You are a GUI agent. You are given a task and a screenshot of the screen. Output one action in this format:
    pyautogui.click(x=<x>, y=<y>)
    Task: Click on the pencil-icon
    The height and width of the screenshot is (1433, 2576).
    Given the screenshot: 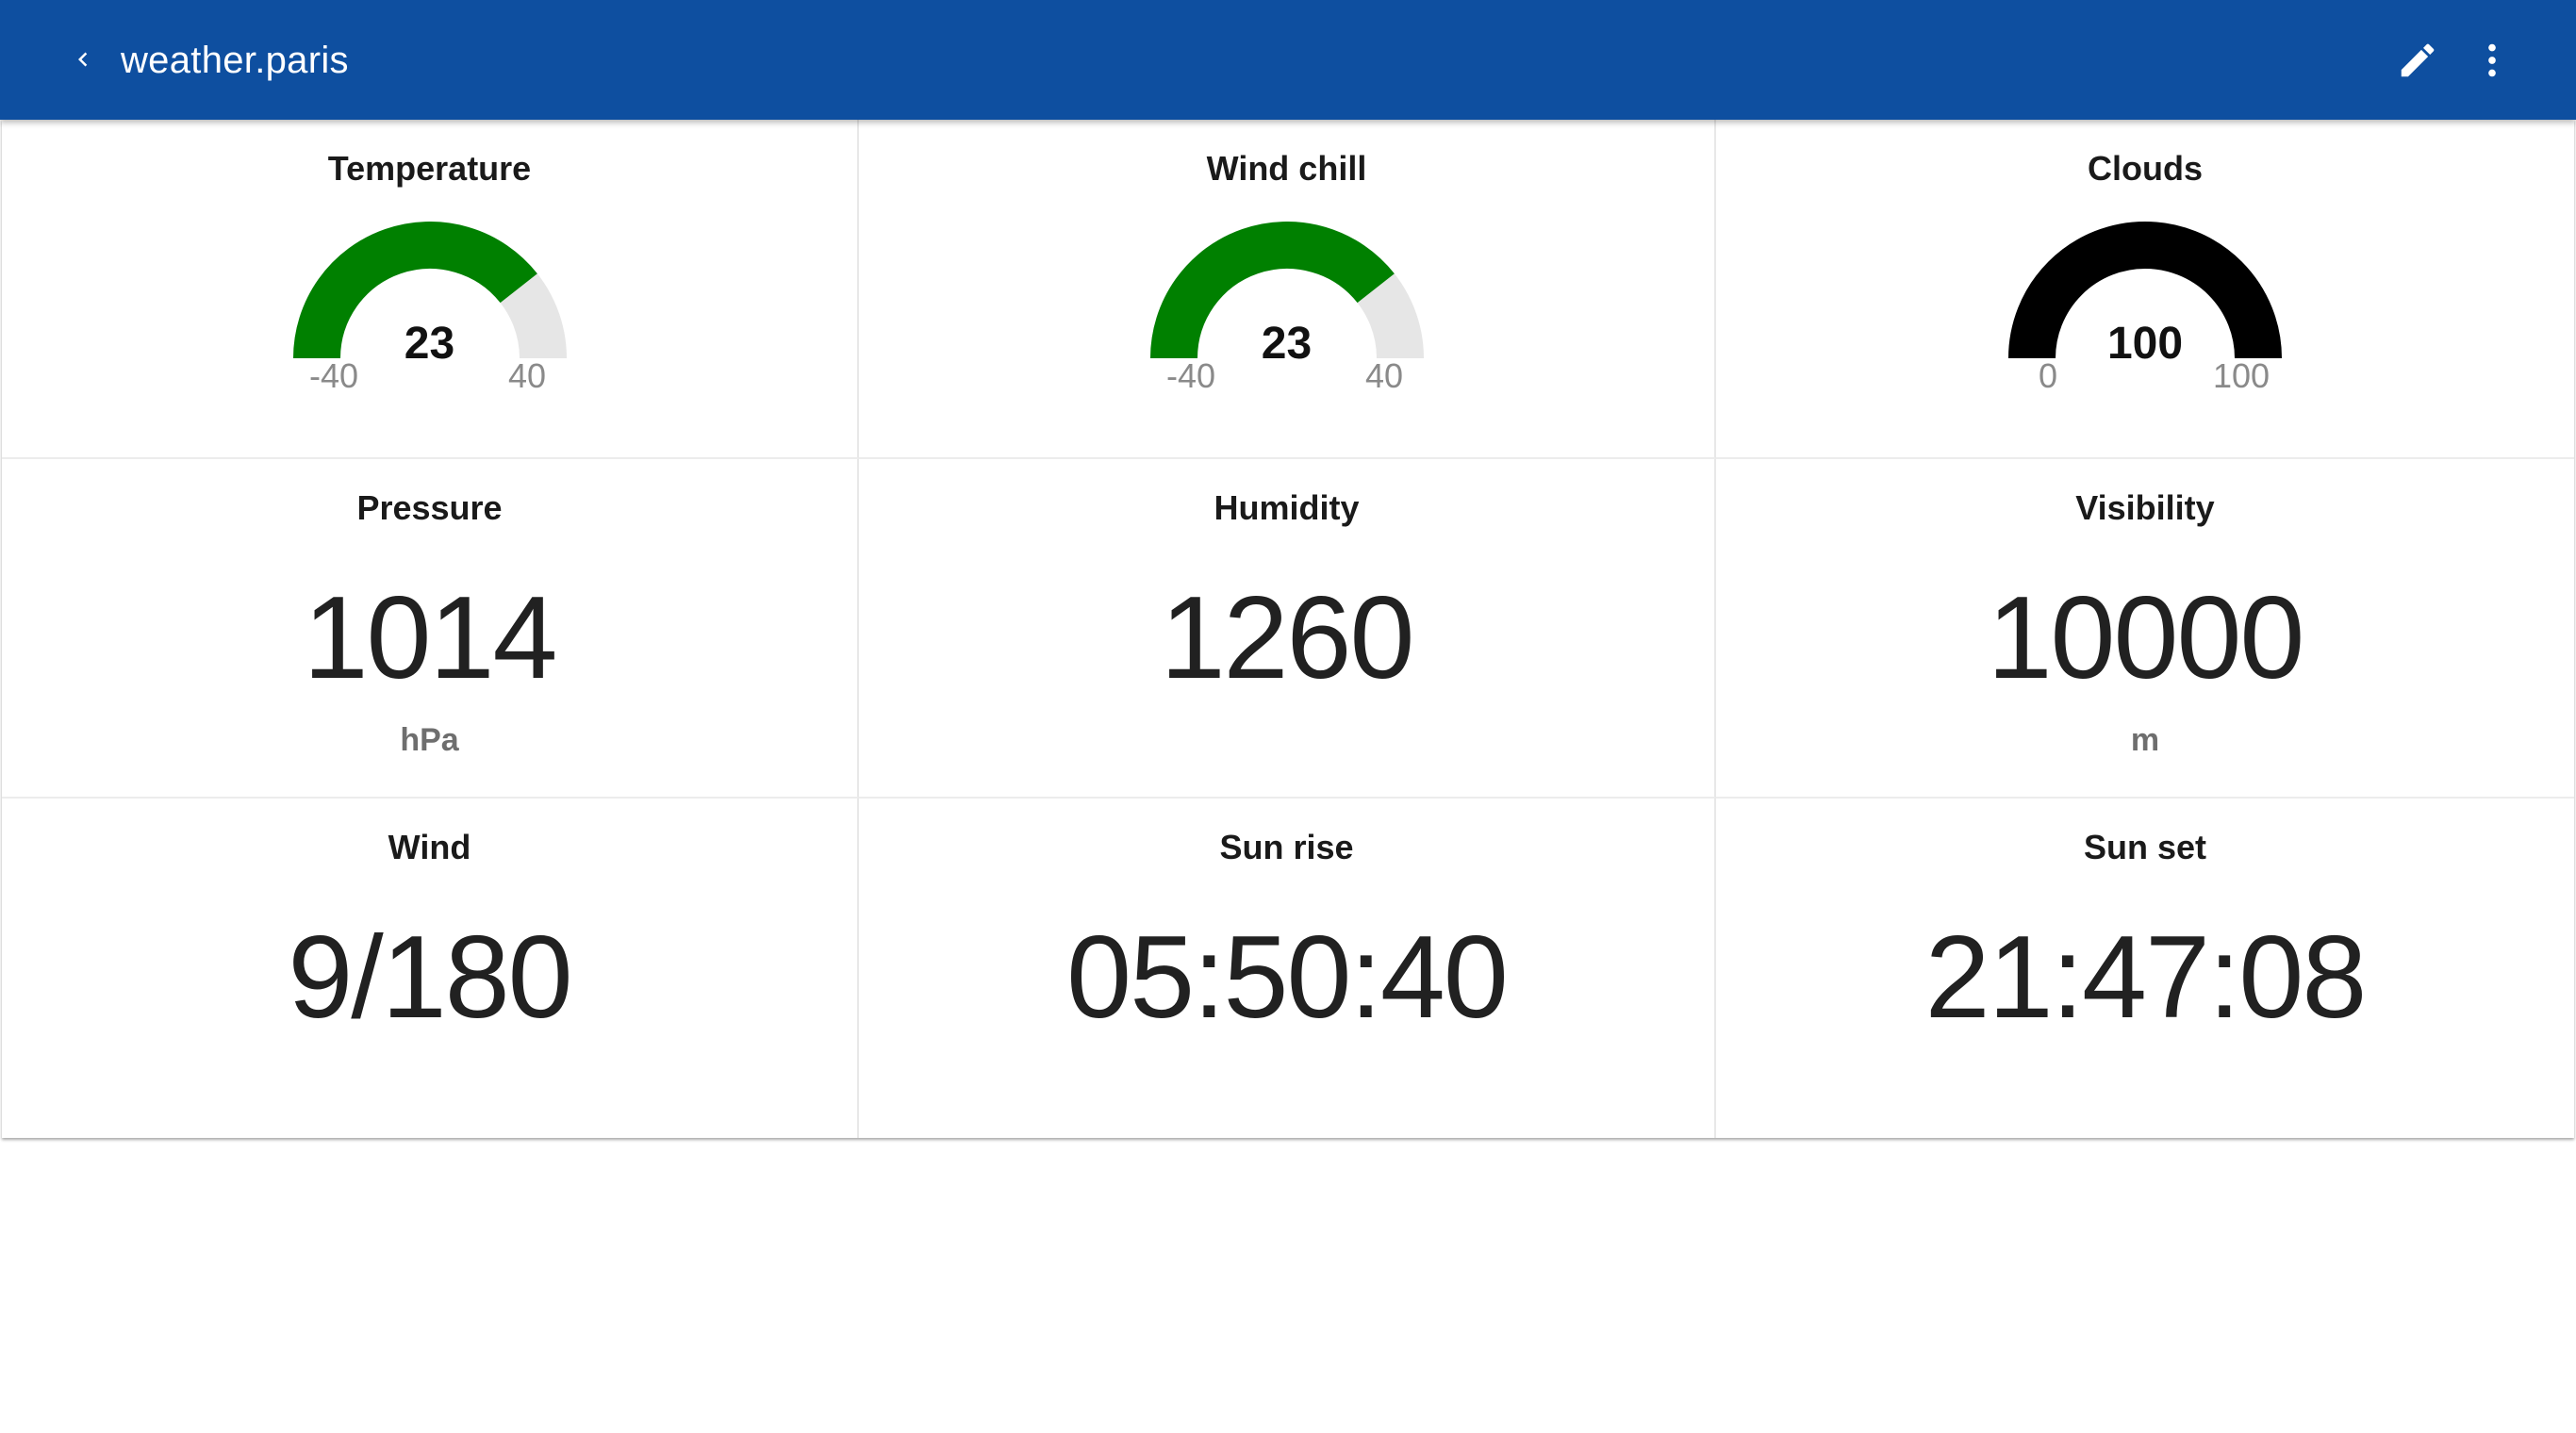 What is the action you would take?
    pyautogui.click(x=2418, y=60)
    